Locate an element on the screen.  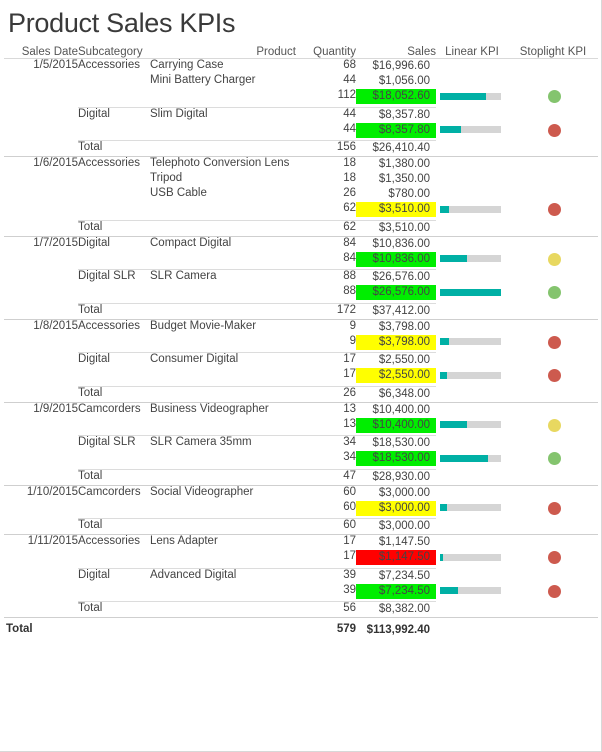
column-header-sales-date: Sales Date is located at coordinates (41, 52).